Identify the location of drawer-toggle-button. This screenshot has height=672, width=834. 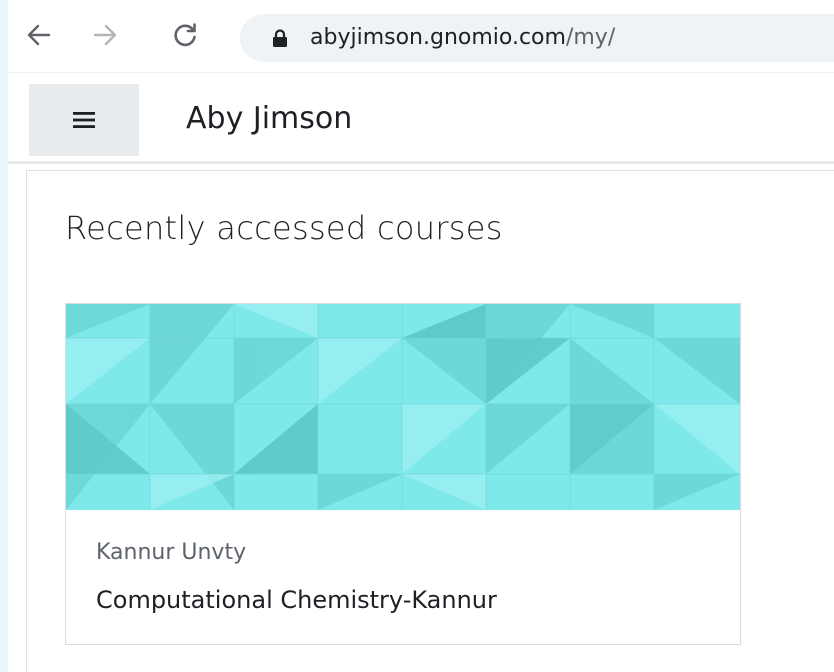
(84, 120).